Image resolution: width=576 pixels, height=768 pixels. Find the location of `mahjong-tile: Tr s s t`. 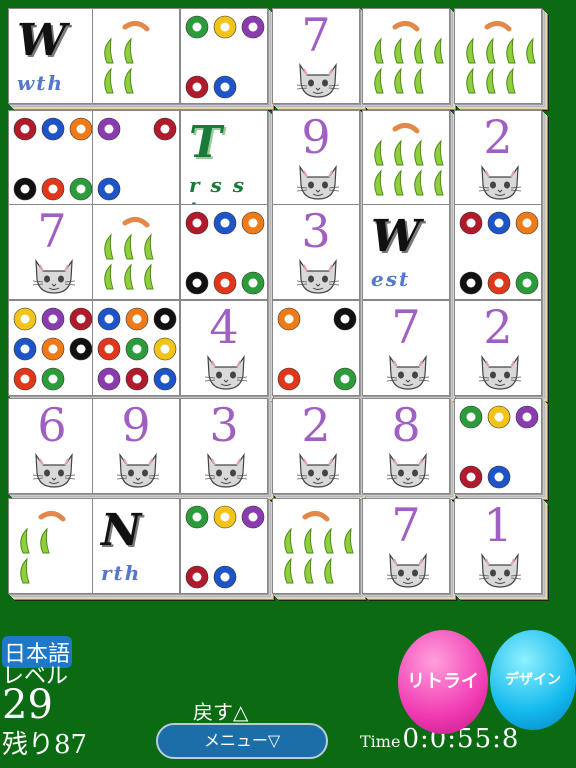

mahjong-tile: Tr s s t is located at coordinates (224, 158).